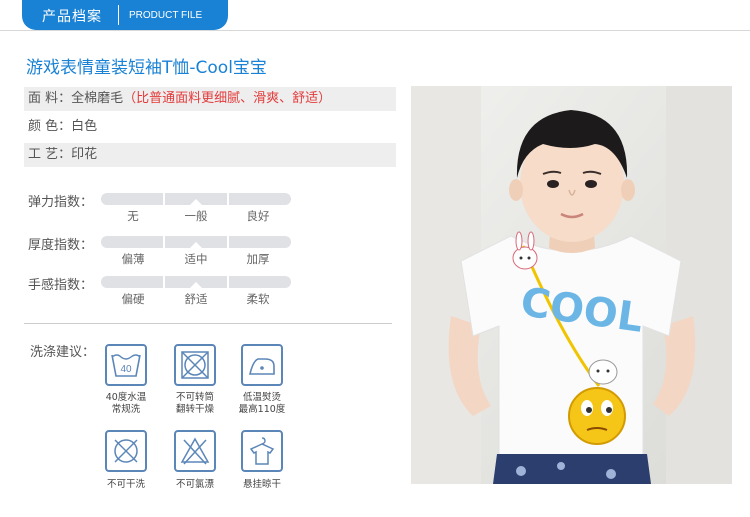  Describe the element at coordinates (258, 299) in the screenshot. I see `scale-tick: 柔软` at that location.